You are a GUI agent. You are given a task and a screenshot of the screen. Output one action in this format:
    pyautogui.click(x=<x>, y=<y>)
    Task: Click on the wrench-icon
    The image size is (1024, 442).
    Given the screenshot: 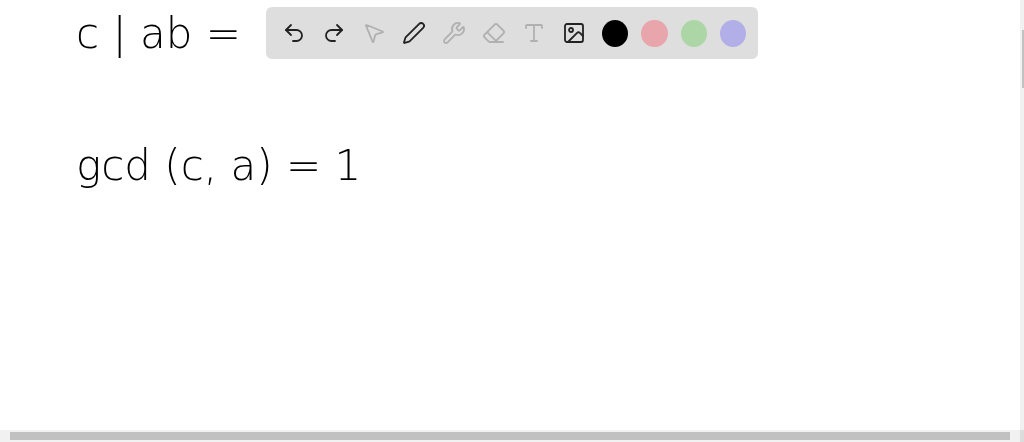 What is the action you would take?
    pyautogui.click(x=453, y=33)
    